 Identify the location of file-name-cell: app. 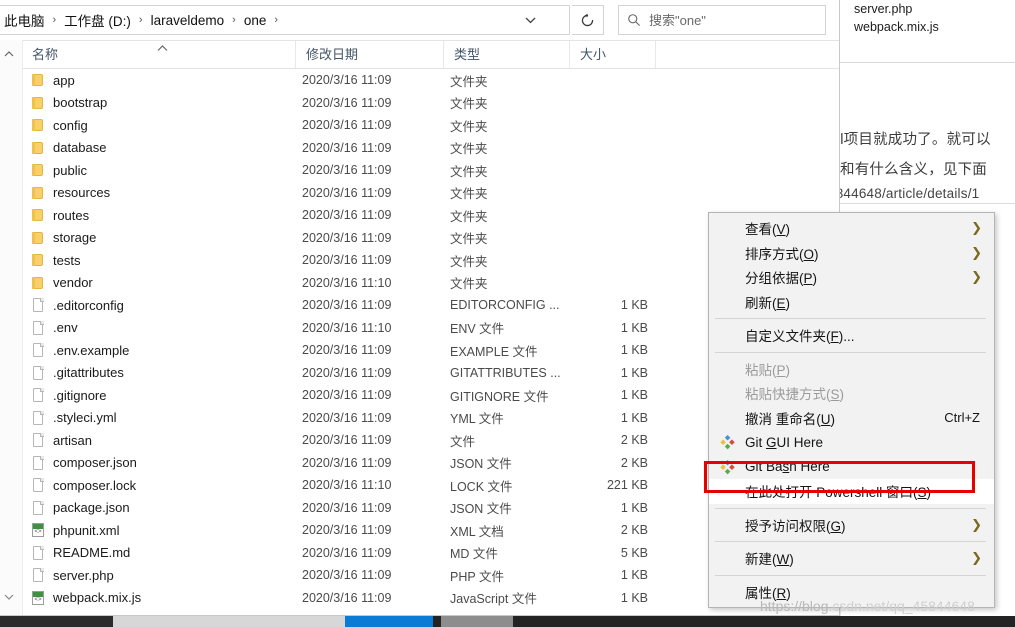
(52, 80).